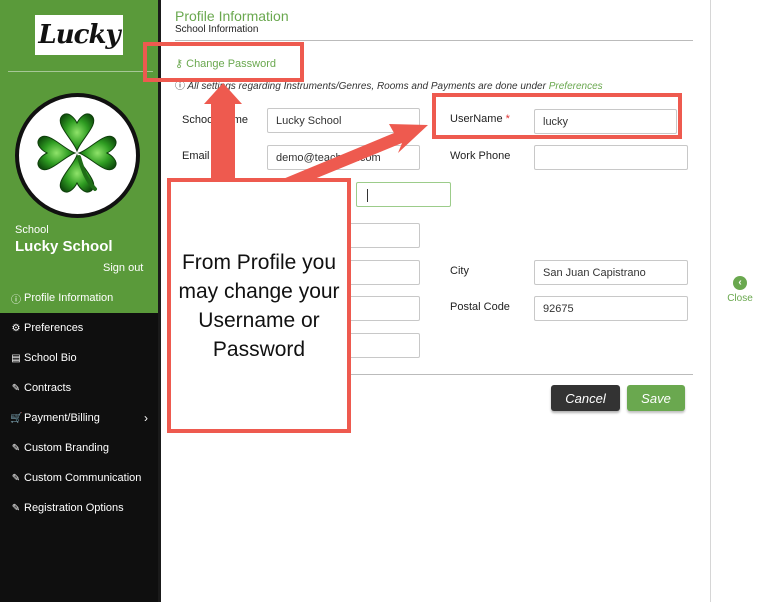 The height and width of the screenshot is (602, 761). I want to click on preferences-link: Preferences, so click(576, 86).